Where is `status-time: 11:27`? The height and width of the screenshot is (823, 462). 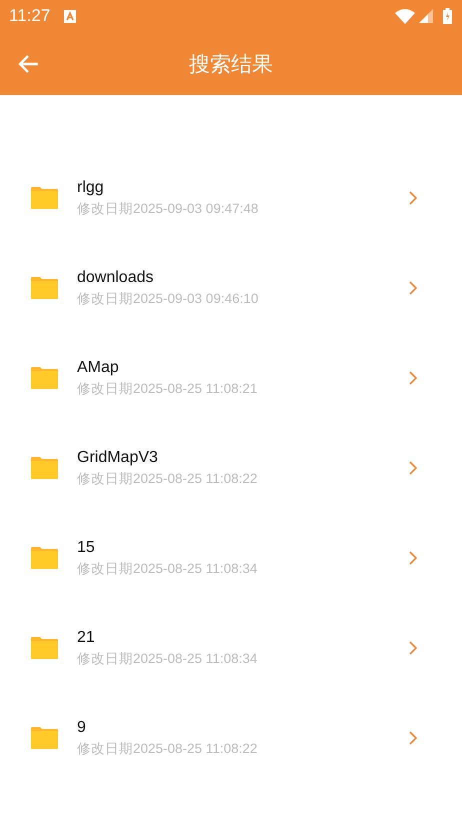
status-time: 11:27 is located at coordinates (29, 16).